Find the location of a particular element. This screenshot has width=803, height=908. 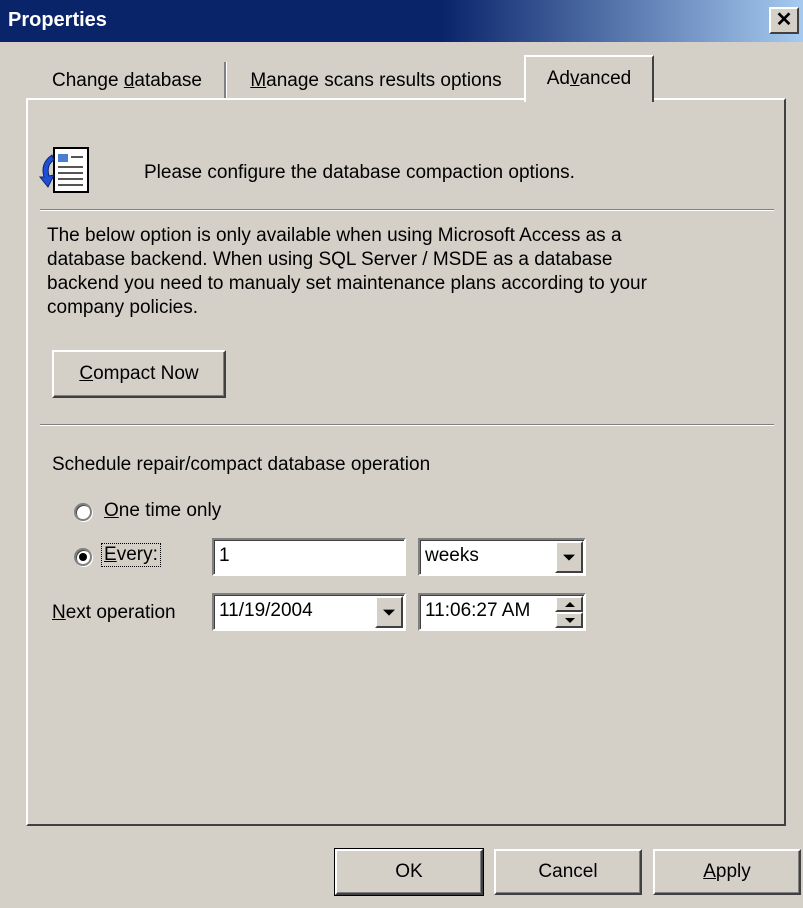

radio-one-time-label: One time only is located at coordinates (162, 511).